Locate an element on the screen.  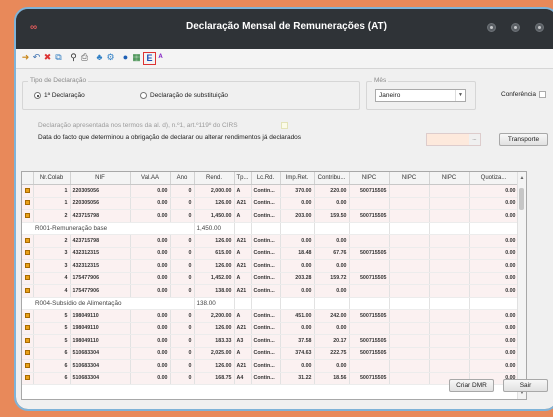
radio-primeira is located at coordinates (37, 95).